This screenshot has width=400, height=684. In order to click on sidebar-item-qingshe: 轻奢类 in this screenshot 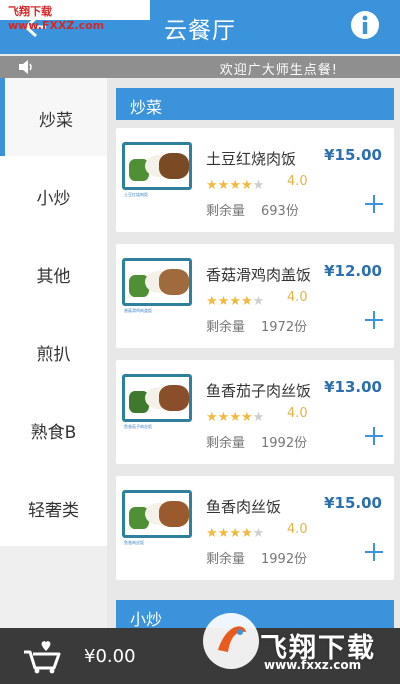, I will do `click(53, 507)`.